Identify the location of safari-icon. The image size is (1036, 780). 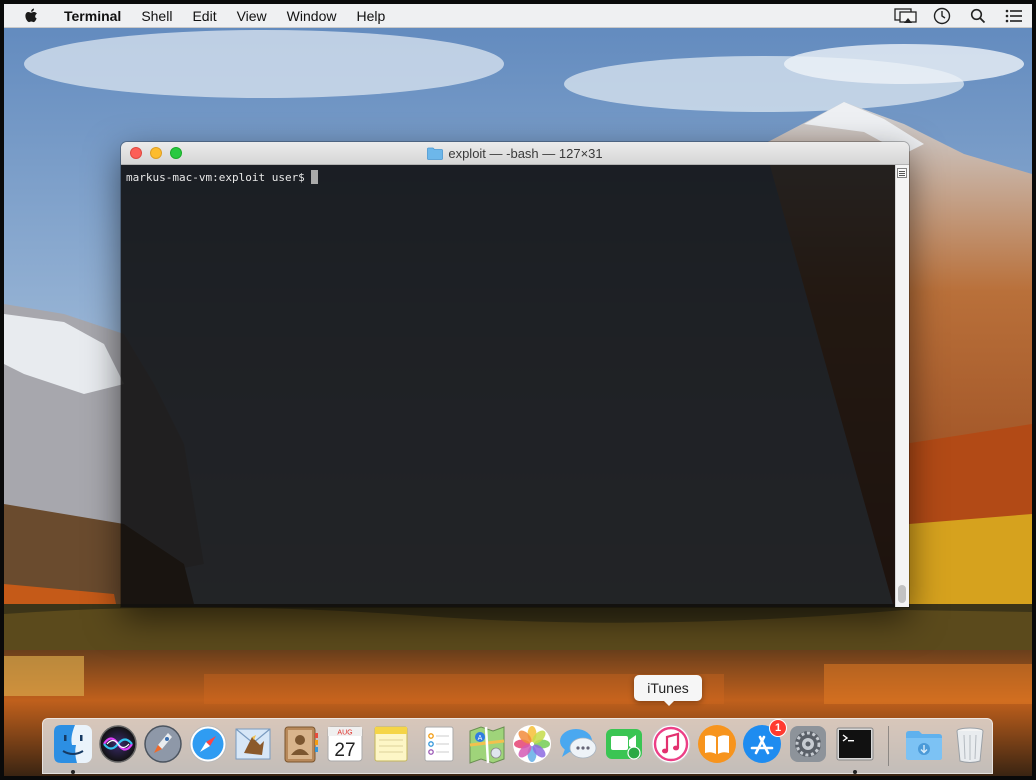
(208, 744).